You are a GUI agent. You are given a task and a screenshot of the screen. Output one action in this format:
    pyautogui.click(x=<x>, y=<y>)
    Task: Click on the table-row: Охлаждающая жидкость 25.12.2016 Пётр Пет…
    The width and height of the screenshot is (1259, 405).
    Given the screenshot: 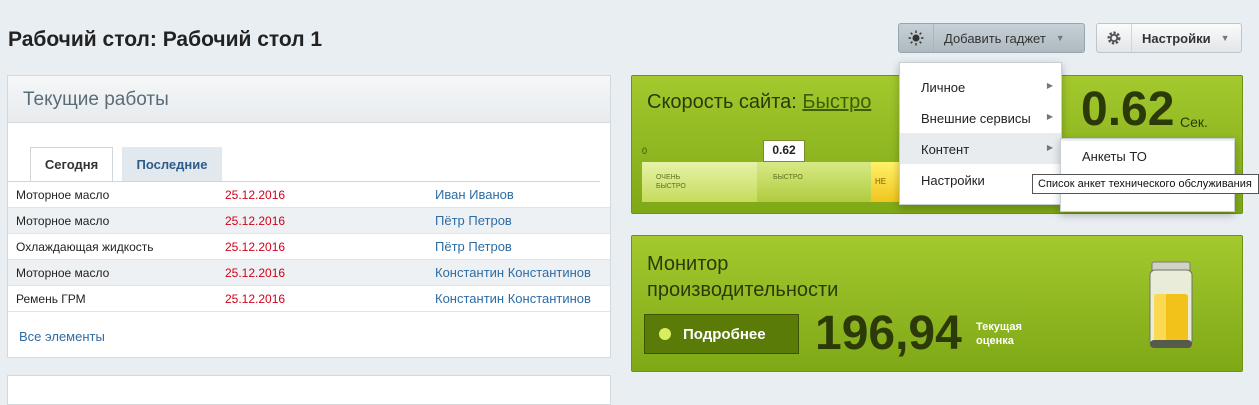 What is the action you would take?
    pyautogui.click(x=309, y=247)
    